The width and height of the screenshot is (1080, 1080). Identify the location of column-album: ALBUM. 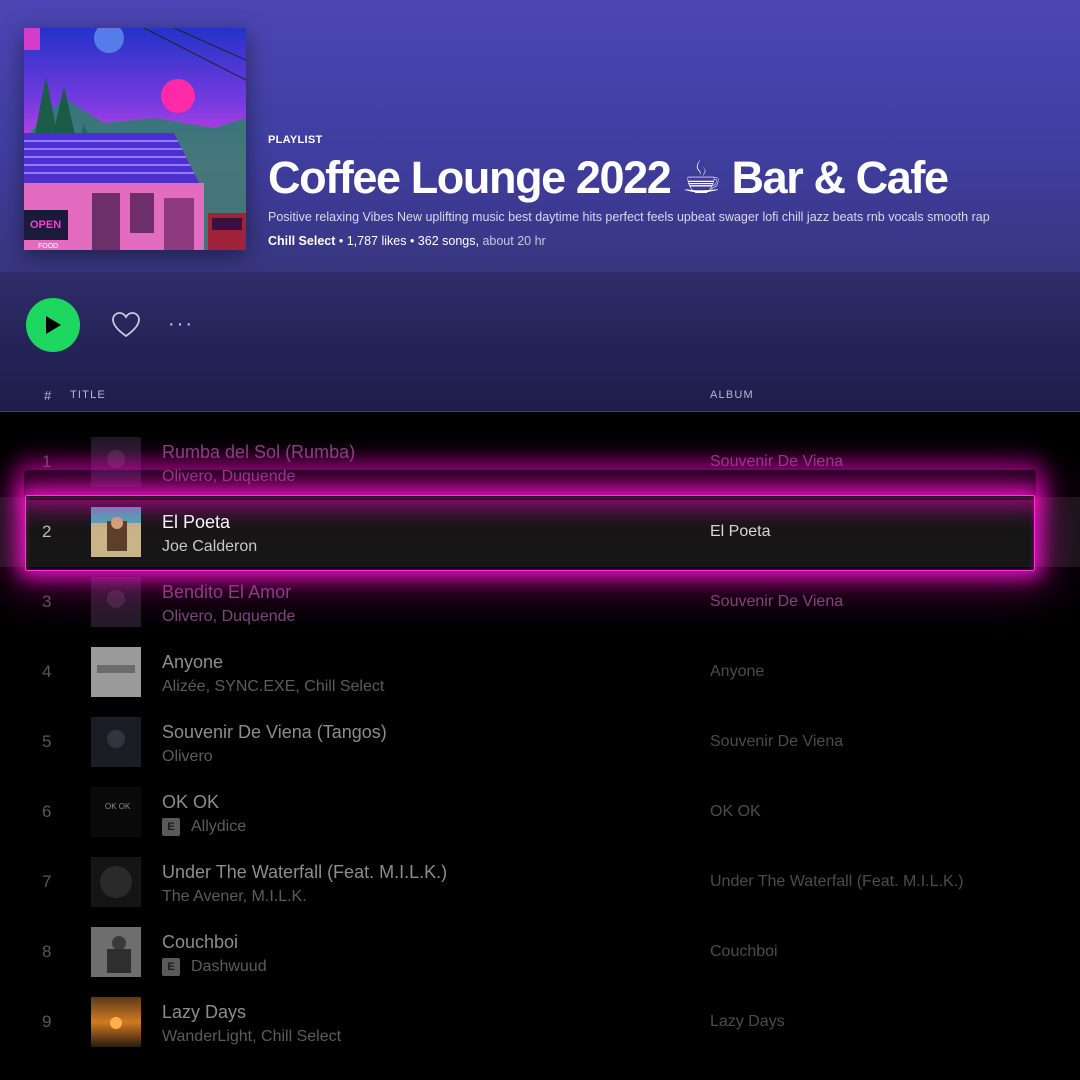
(732, 395).